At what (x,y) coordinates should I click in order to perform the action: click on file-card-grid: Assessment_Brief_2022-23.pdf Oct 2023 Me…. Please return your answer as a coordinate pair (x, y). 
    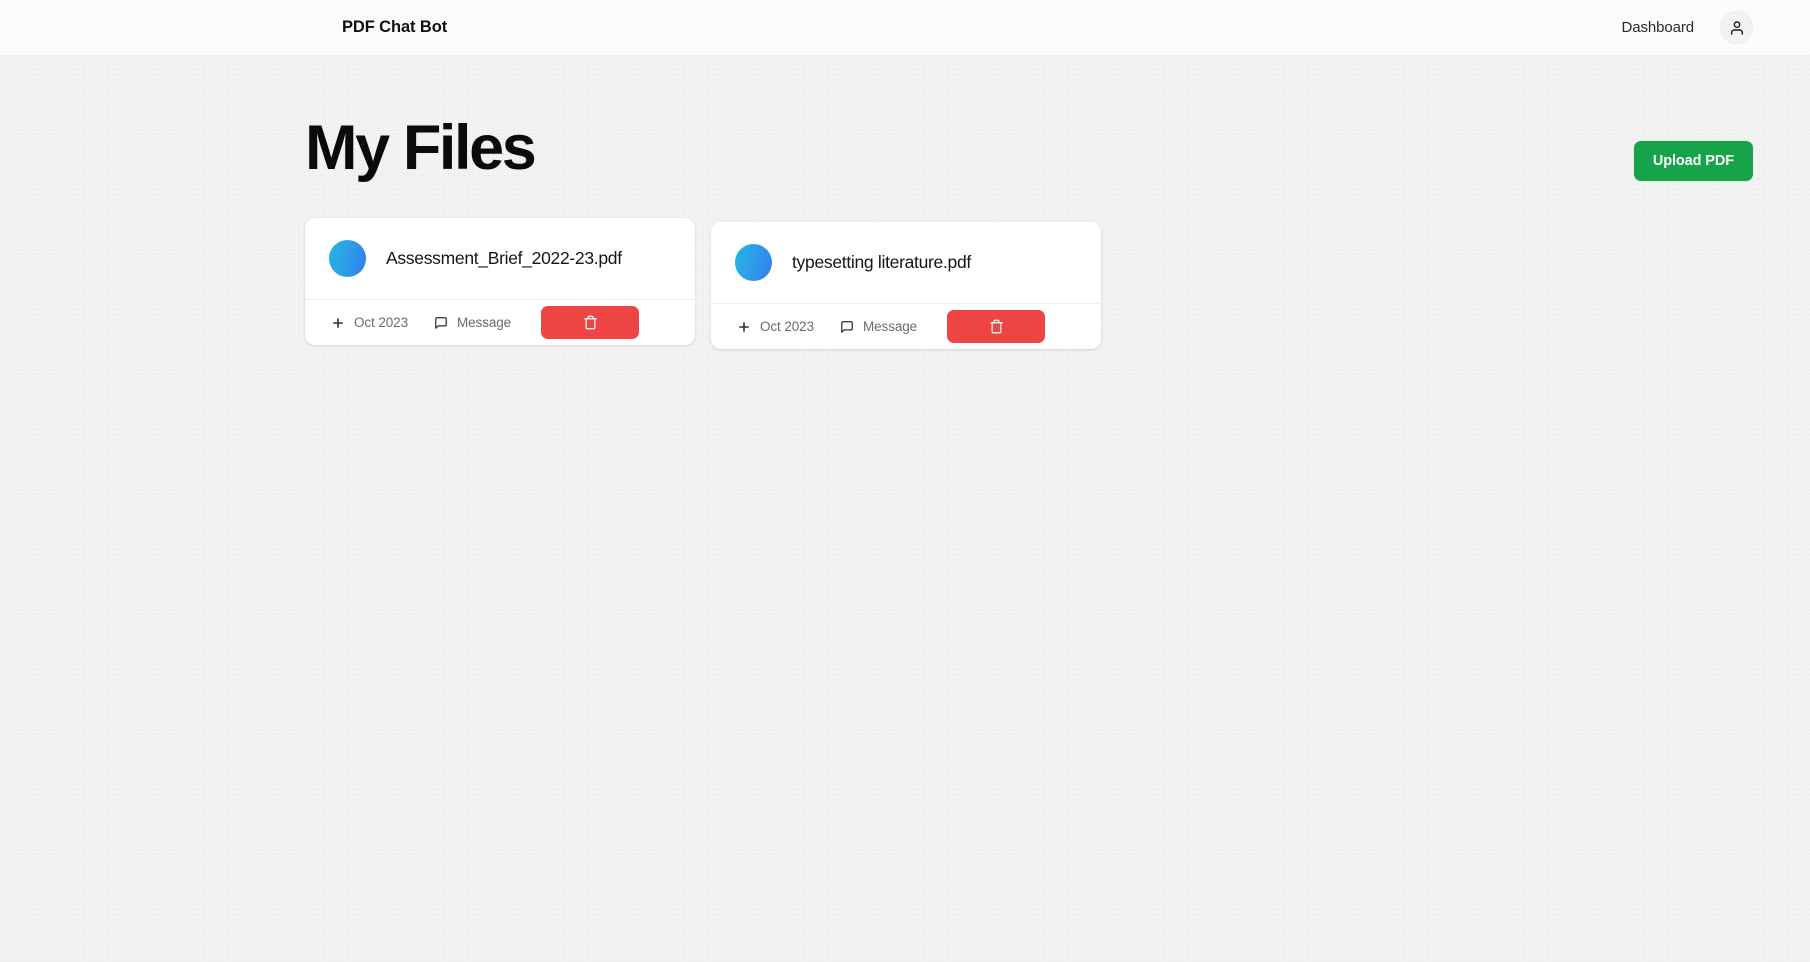
    Looking at the image, I should click on (1029, 283).